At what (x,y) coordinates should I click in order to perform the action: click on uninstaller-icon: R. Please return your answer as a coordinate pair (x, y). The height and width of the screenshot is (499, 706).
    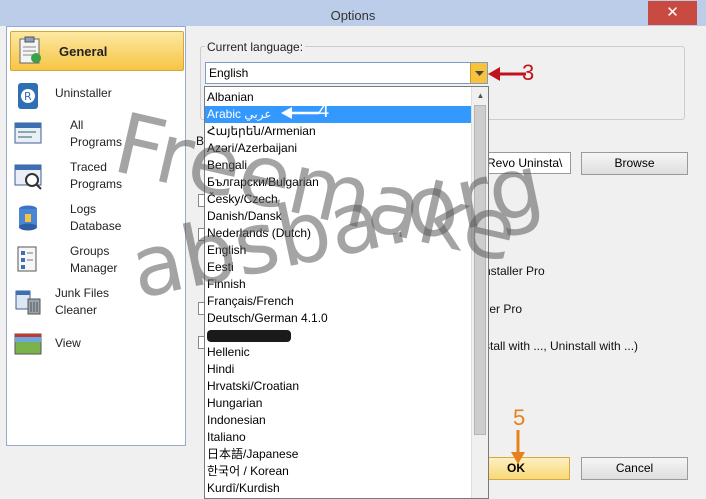
    Looking at the image, I should click on (28, 96).